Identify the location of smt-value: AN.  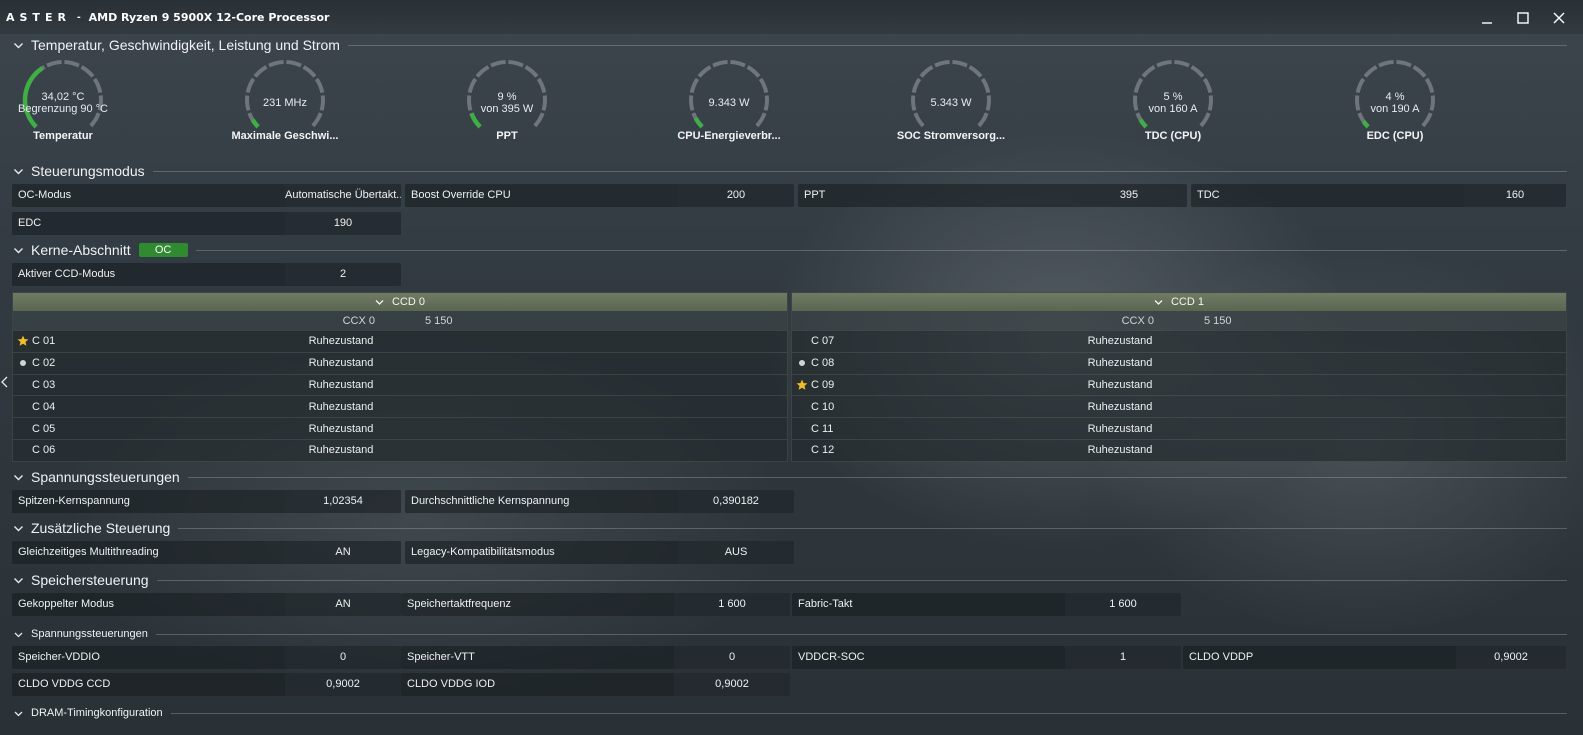
(343, 552).